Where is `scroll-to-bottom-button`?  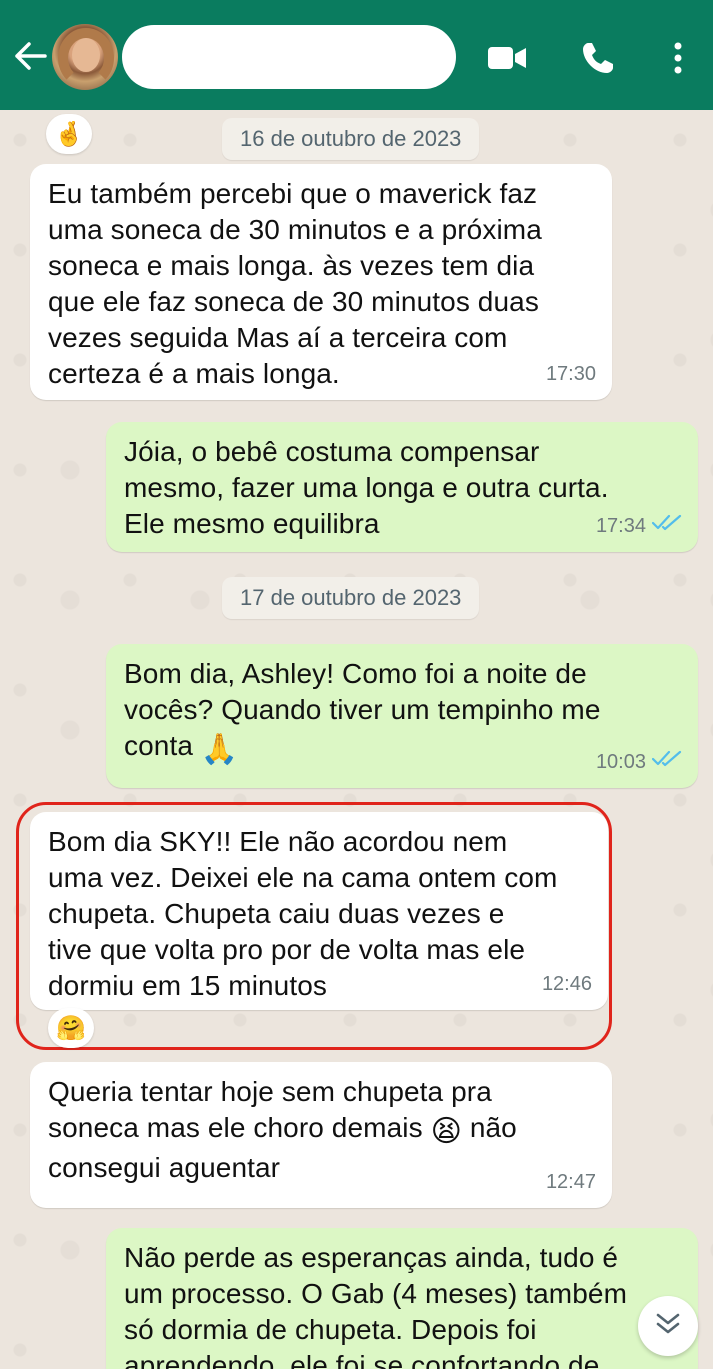 scroll-to-bottom-button is located at coordinates (668, 1326).